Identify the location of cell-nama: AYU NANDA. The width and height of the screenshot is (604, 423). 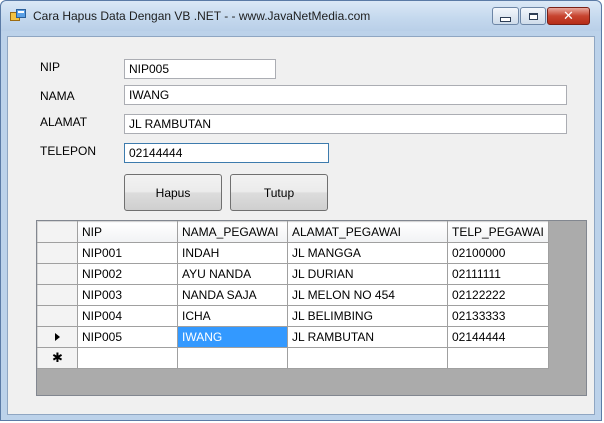
(232, 274).